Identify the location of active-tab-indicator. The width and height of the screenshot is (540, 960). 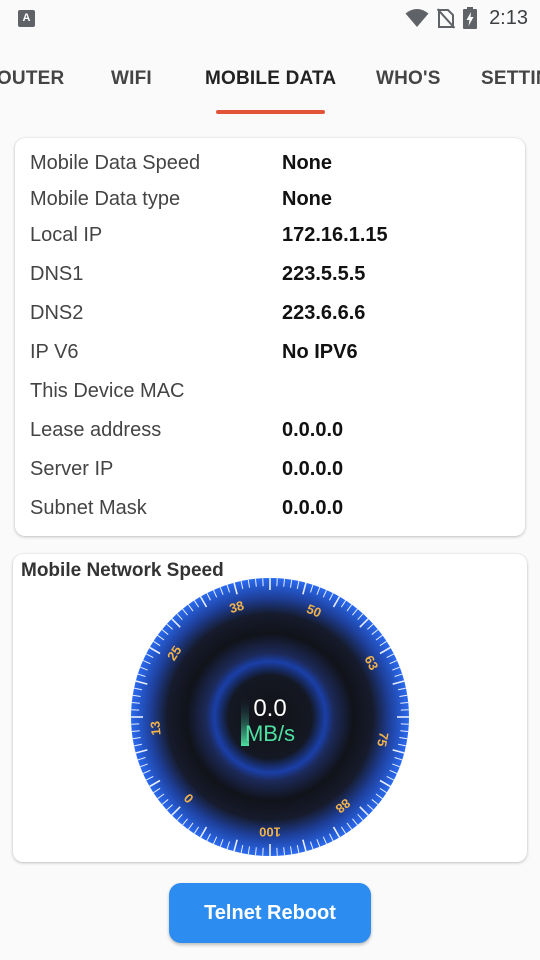
(270, 112).